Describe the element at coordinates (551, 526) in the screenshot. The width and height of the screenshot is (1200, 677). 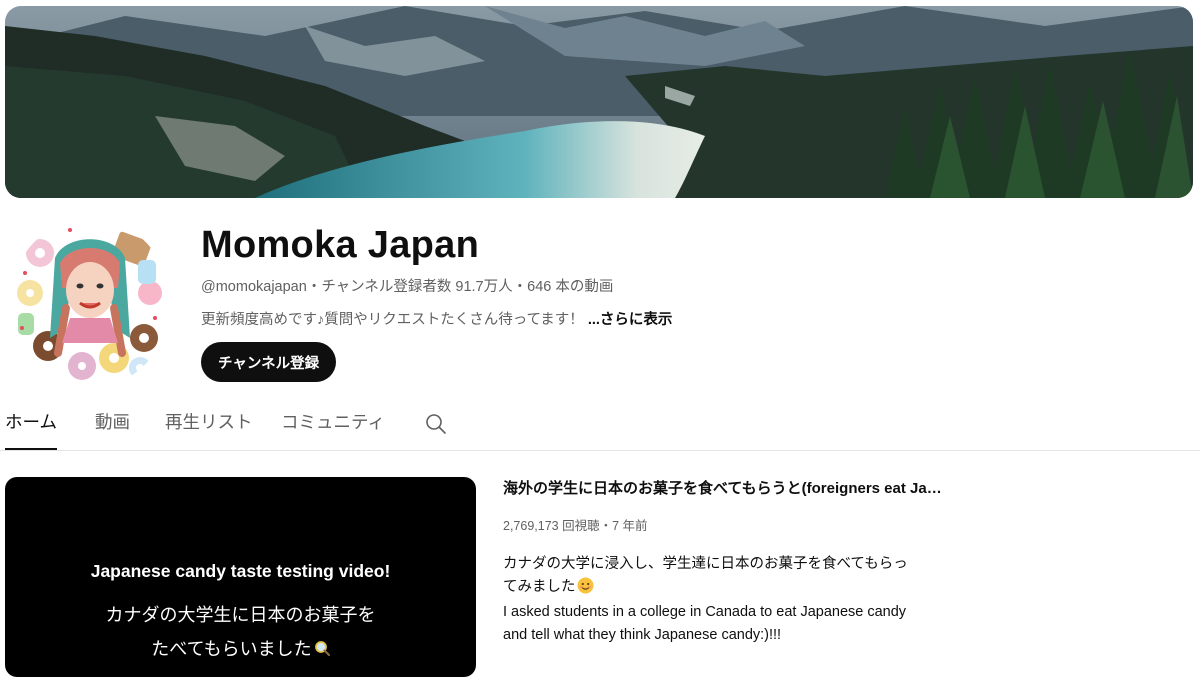
I see `view-count: 2,769,173 回視聴` at that location.